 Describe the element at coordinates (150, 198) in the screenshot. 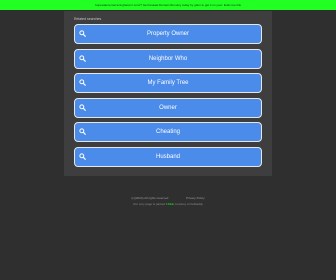

I see `footer-copyright: (c)(2024) All rights reserved` at that location.